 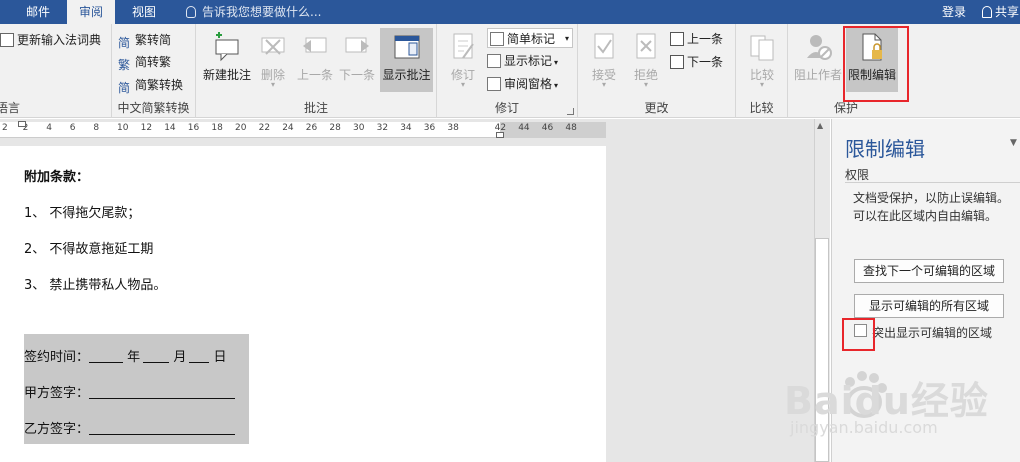 I want to click on find-next-editable-button: 查找下一个可编辑的区域, so click(x=929, y=271).